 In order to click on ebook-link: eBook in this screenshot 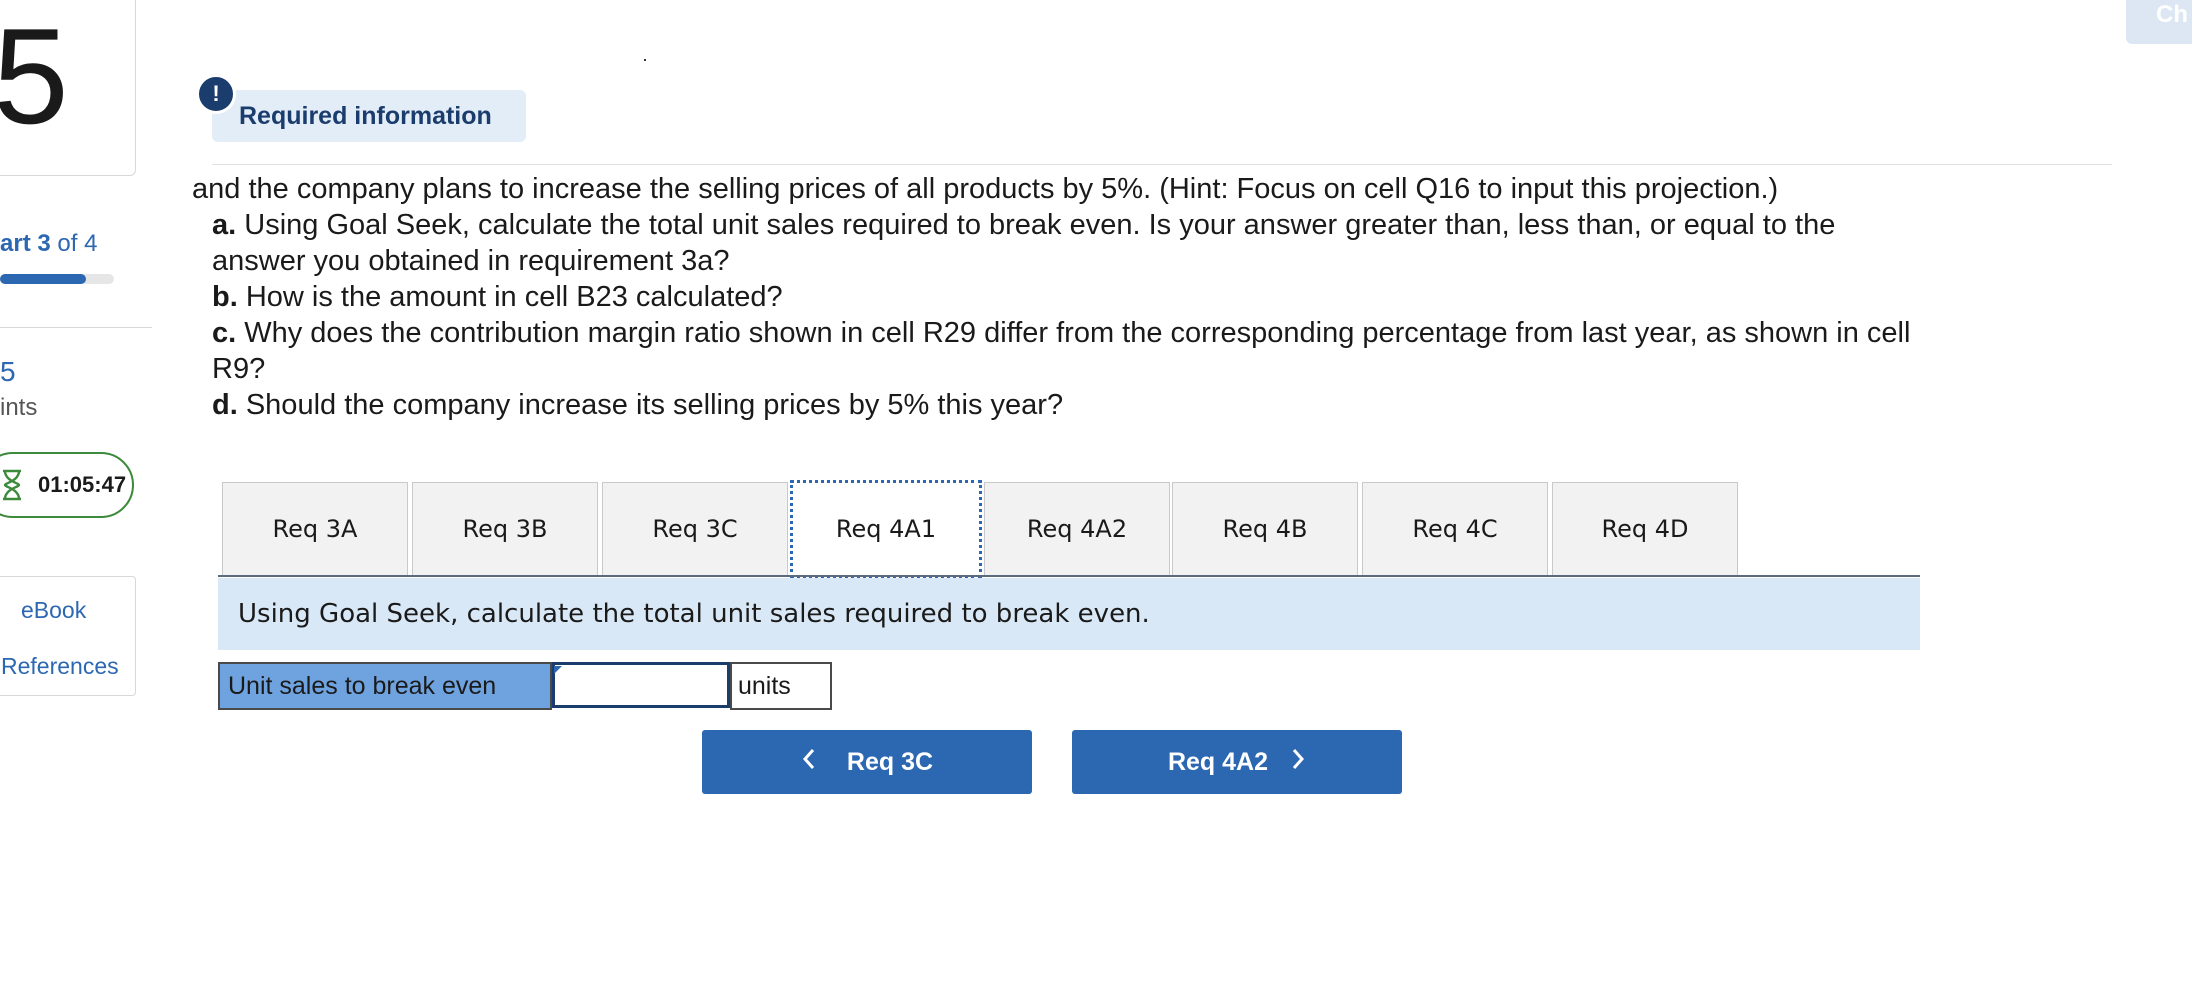, I will do `click(53, 610)`.